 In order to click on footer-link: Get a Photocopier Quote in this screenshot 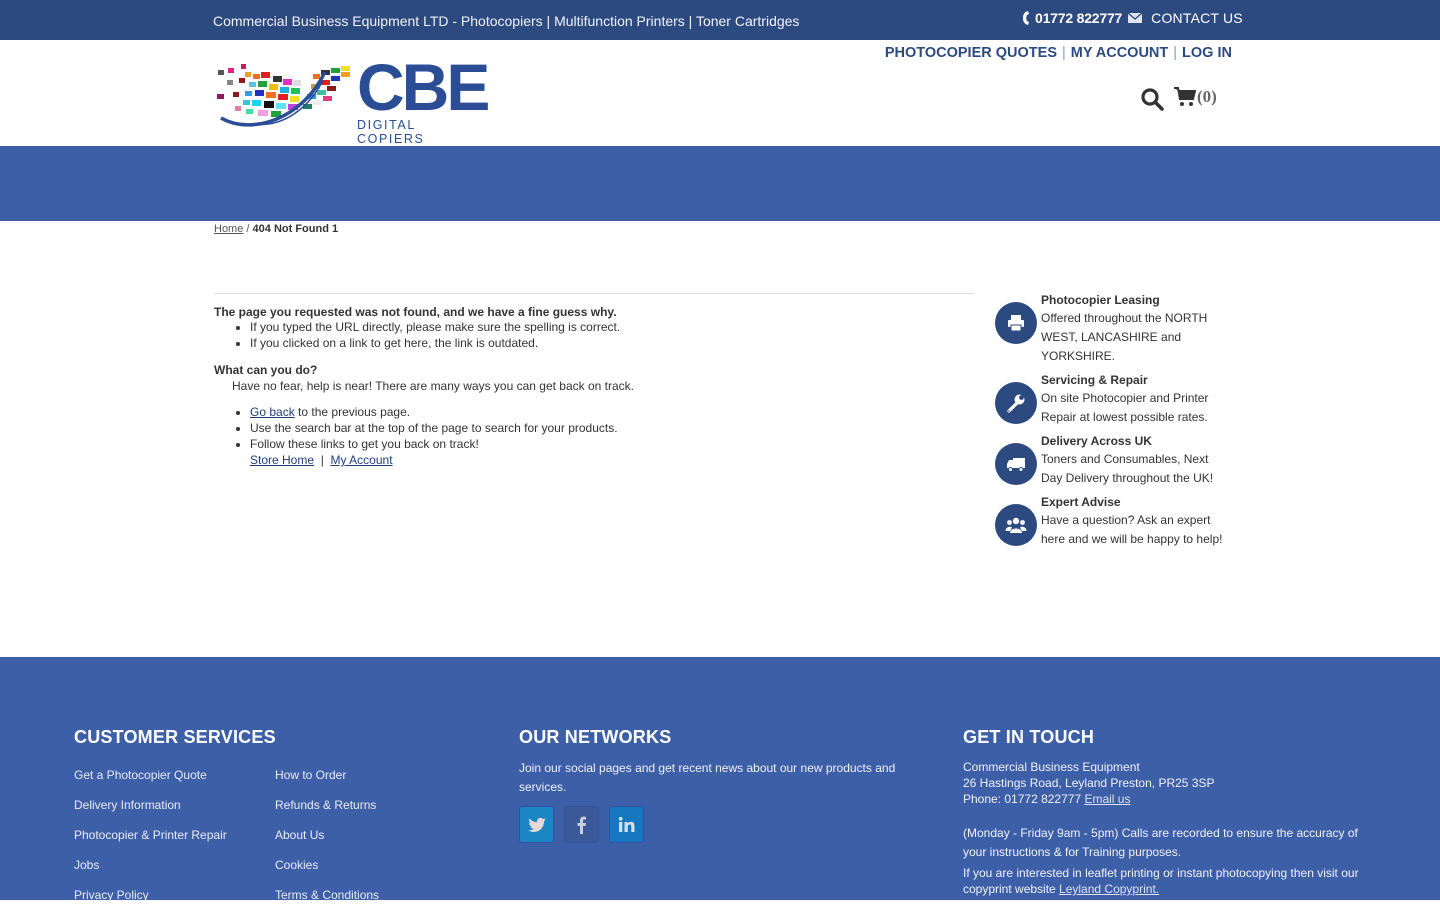, I will do `click(174, 775)`.